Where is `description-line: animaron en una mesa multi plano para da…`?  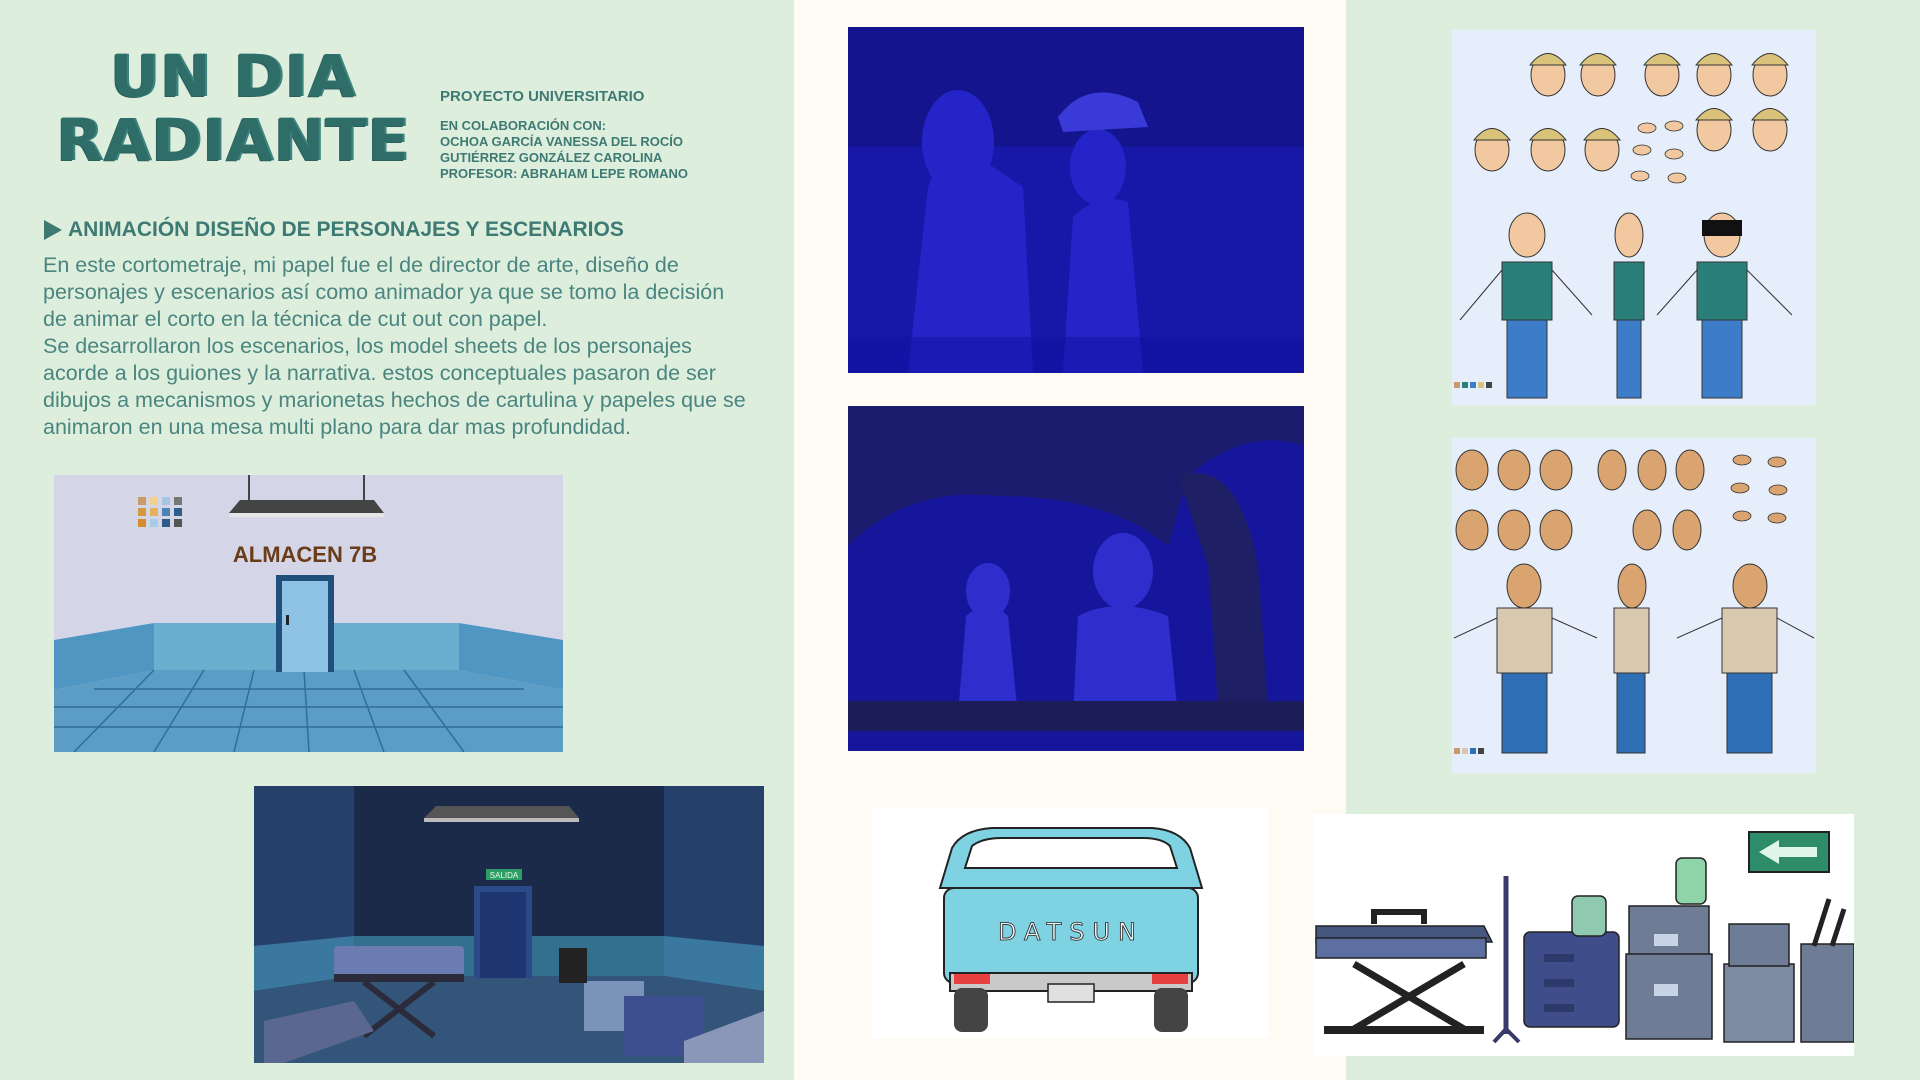
description-line: animaron en una mesa multi plano para da… is located at coordinates (337, 427).